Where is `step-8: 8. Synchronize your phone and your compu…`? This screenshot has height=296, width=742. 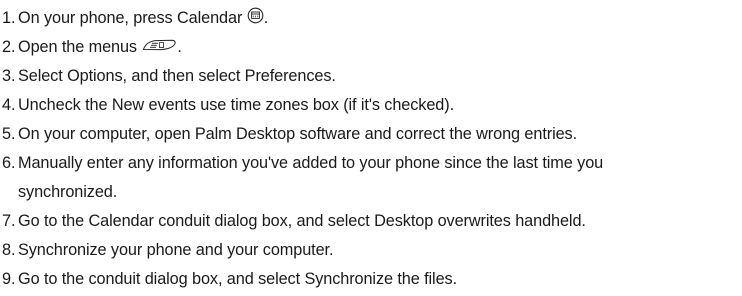 step-8: 8. Synchronize your phone and your compu… is located at coordinates (371, 250).